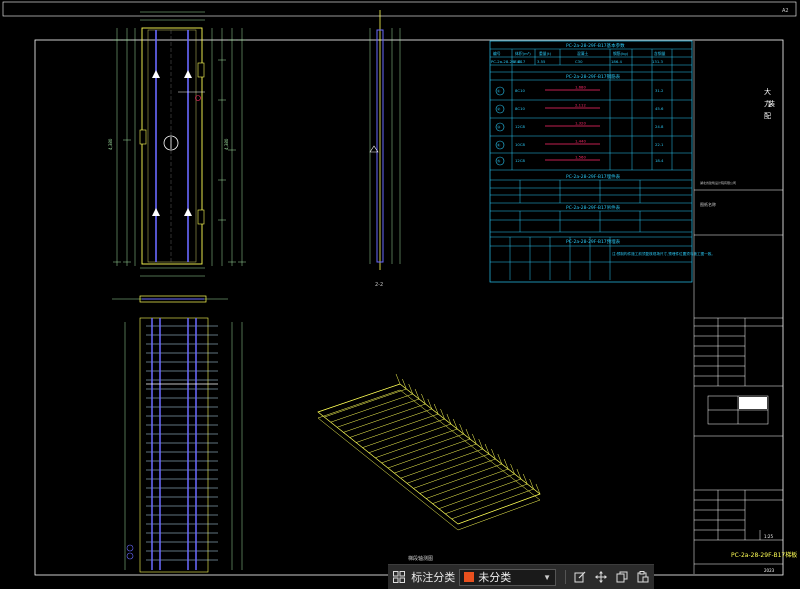  What do you see at coordinates (580, 141) in the screenshot?
I see `rebar-length: 1,440` at bounding box center [580, 141].